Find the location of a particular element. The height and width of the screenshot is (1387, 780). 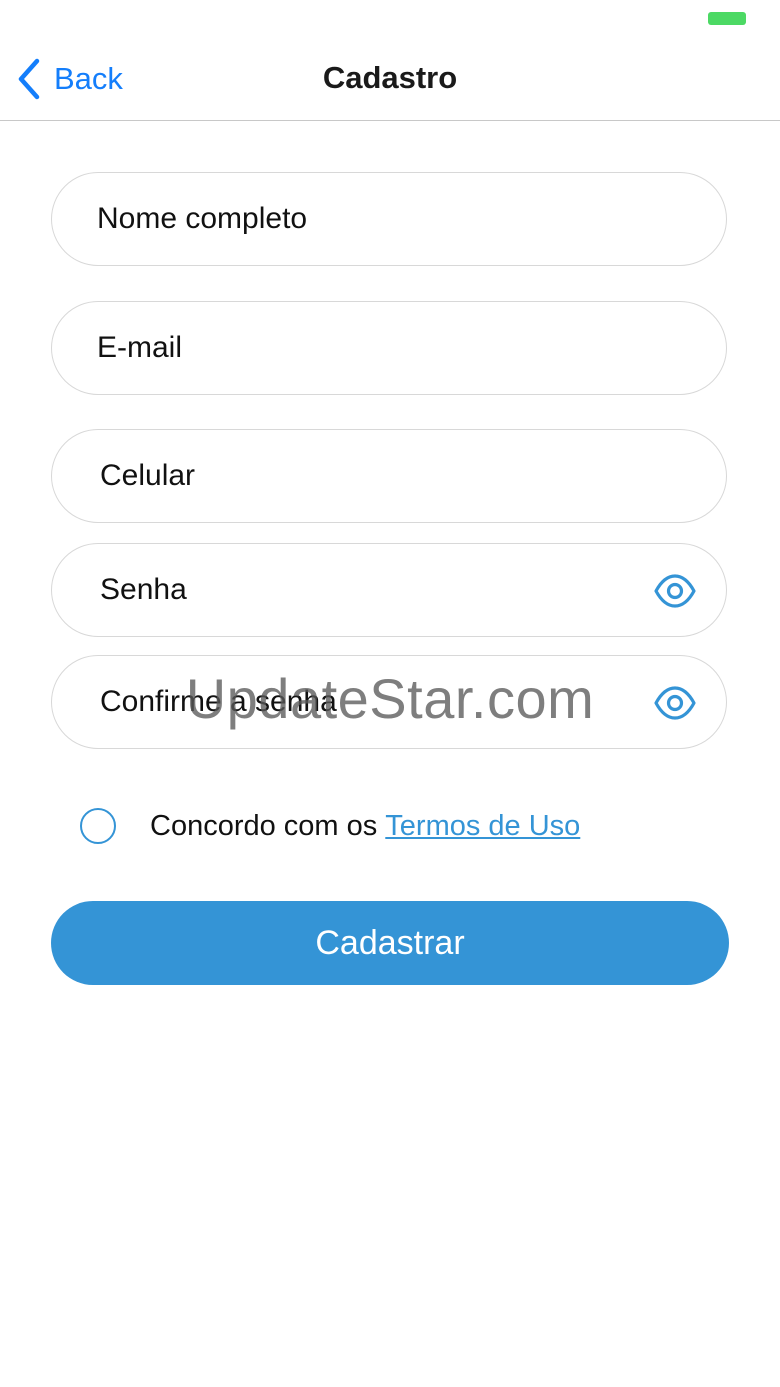

password-placeholder: Senha is located at coordinates (143, 589).